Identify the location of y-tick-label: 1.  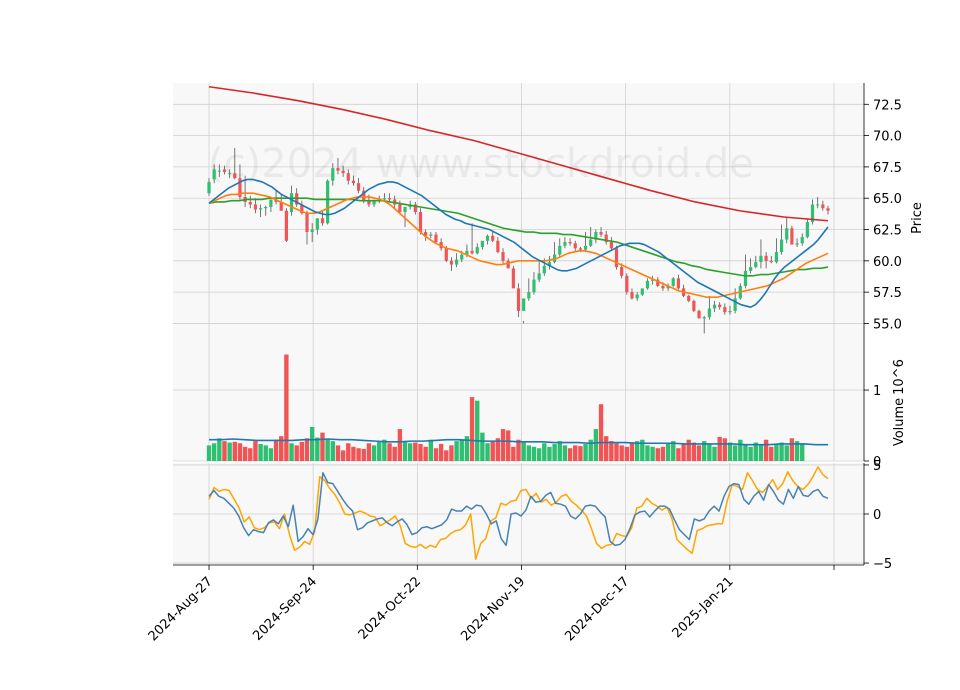
(877, 391).